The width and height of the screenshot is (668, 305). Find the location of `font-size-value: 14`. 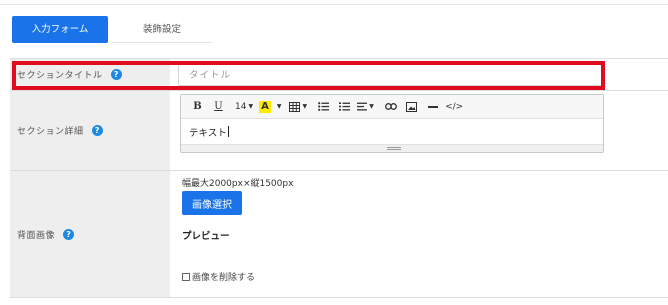

font-size-value: 14 is located at coordinates (241, 106).